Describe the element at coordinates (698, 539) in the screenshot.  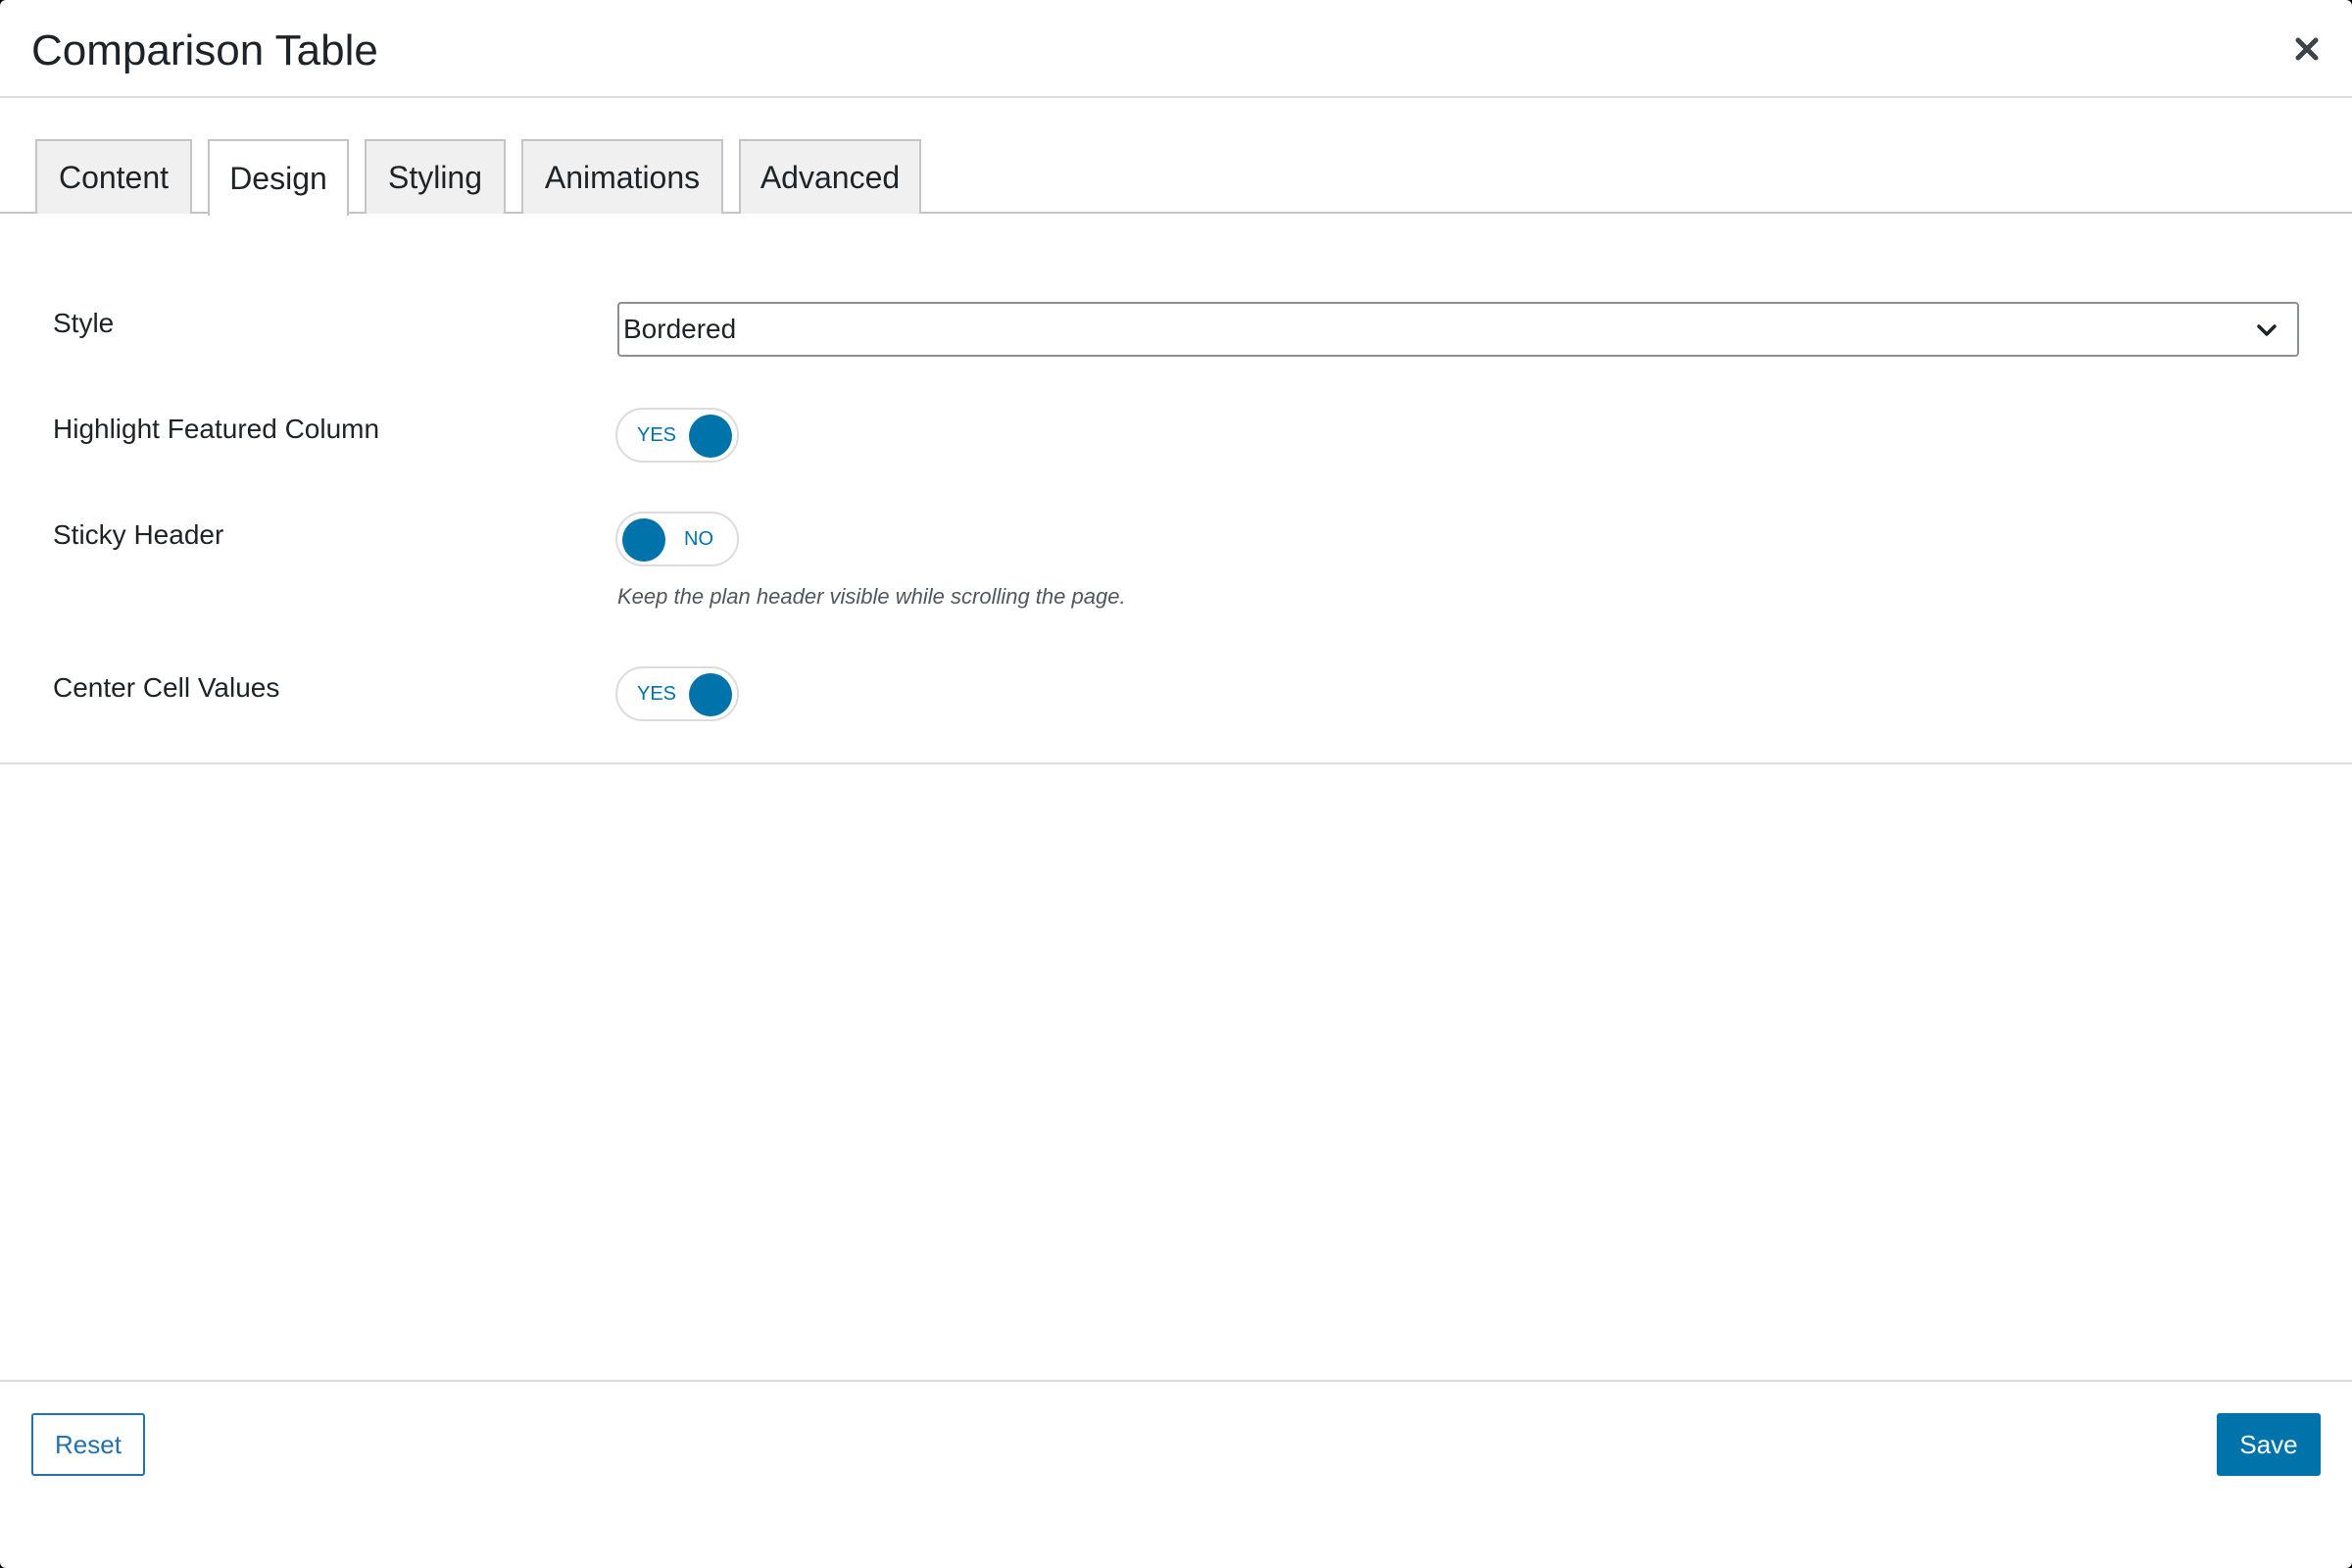
I see `toggle-state-text: NO` at that location.